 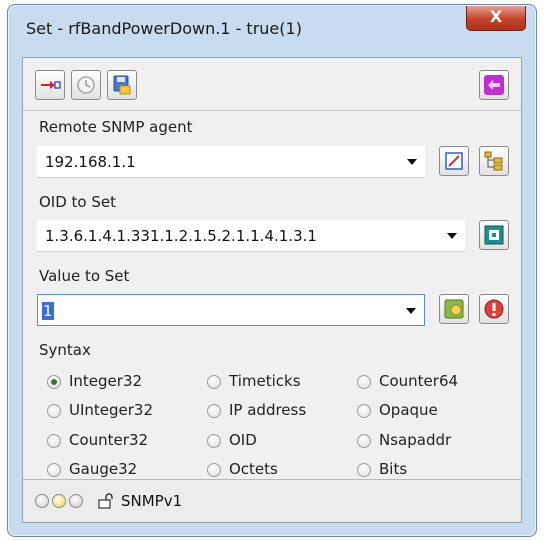 I want to click on history-button, so click(x=86, y=85).